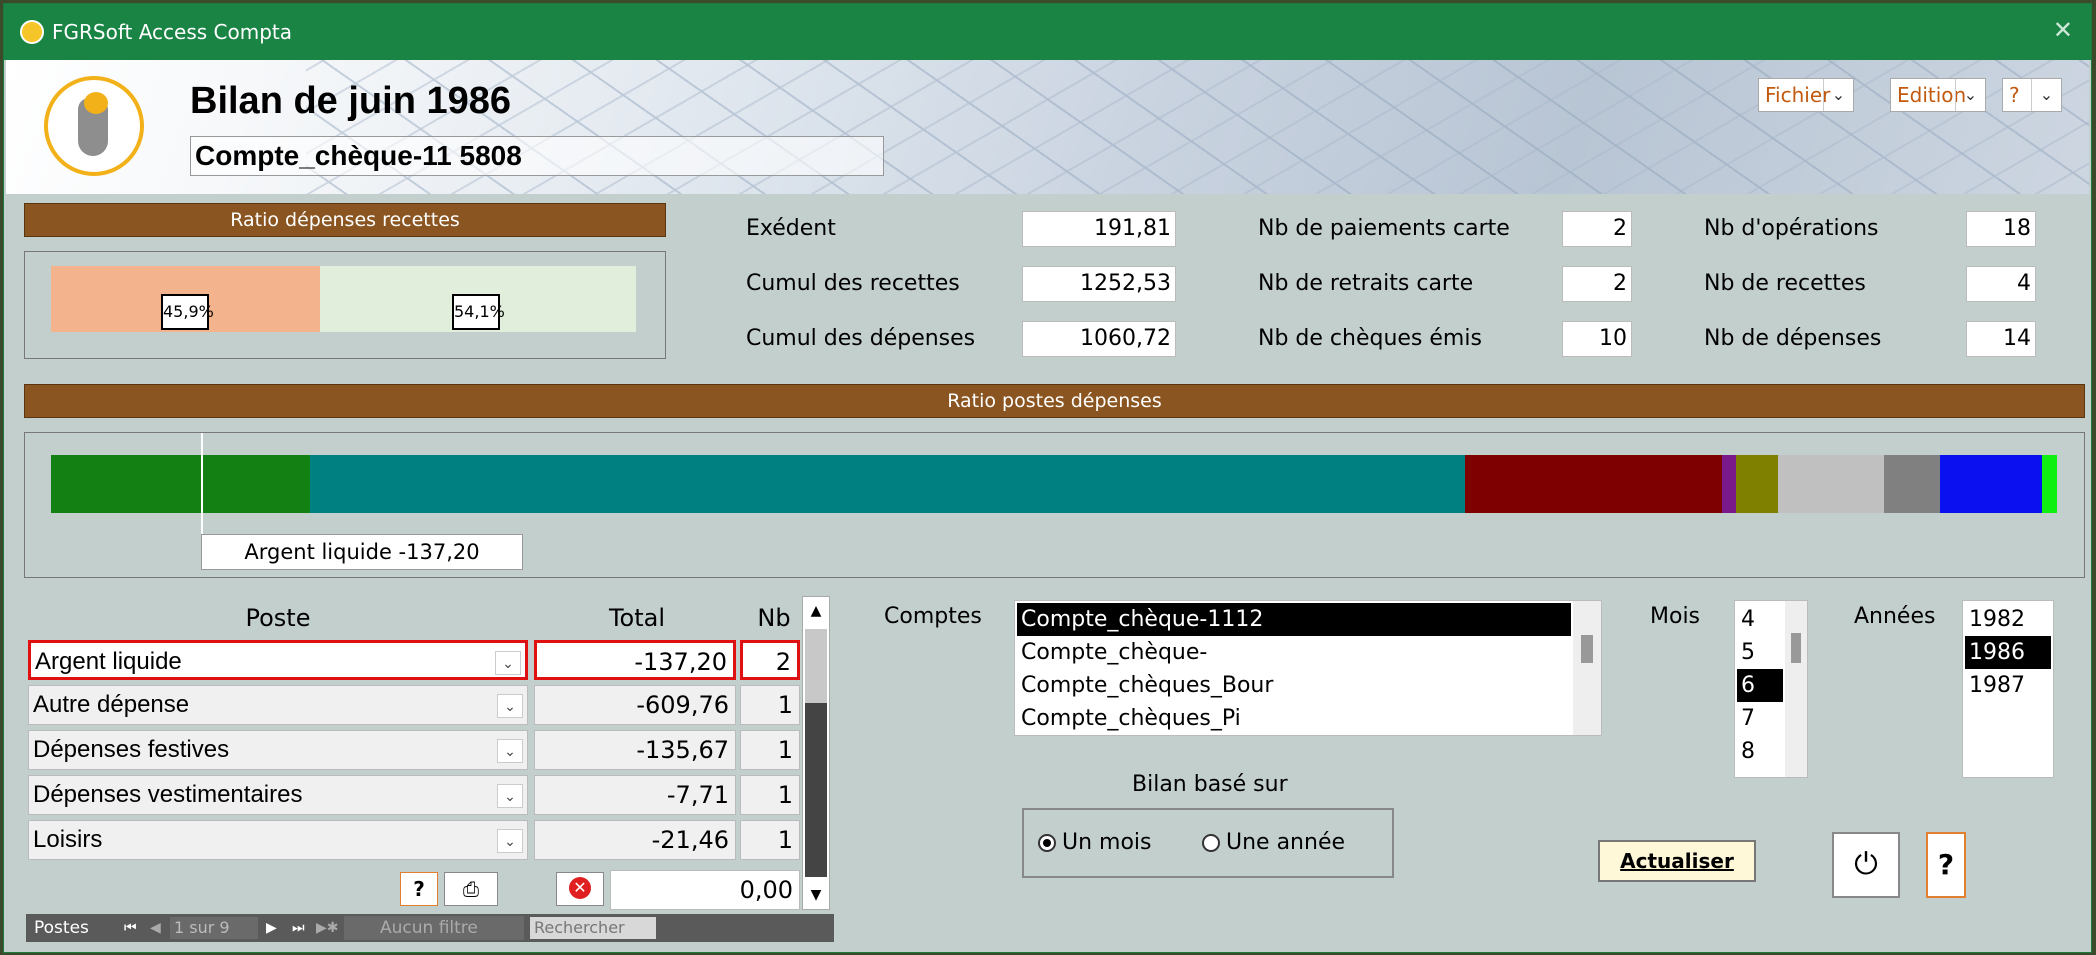  Describe the element at coordinates (2063, 30) in the screenshot. I see `close-icon: ✕` at that location.